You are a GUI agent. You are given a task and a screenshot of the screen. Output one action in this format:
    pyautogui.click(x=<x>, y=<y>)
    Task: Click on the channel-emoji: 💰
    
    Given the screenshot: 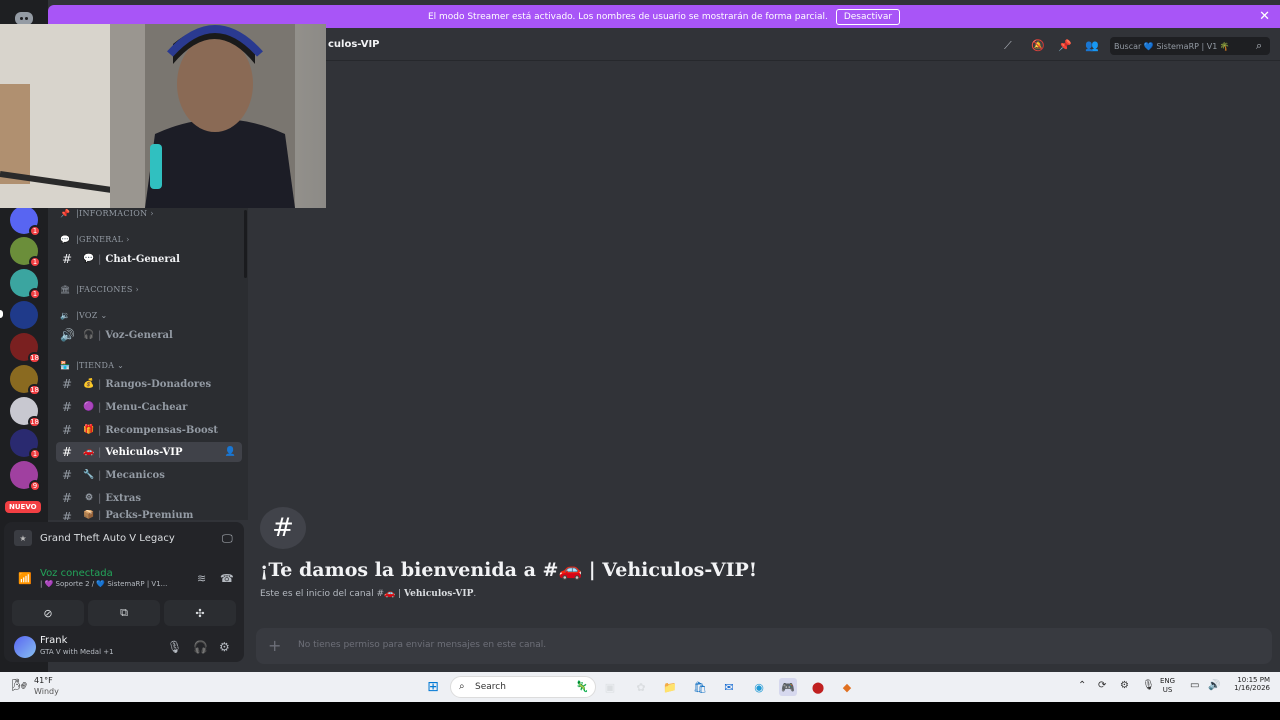 What is the action you would take?
    pyautogui.click(x=89, y=384)
    